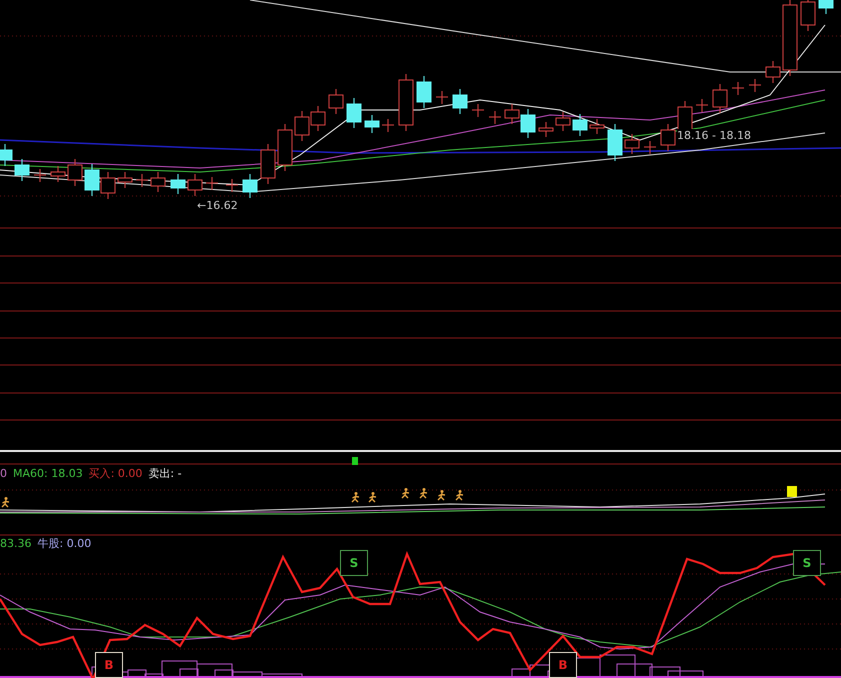 This screenshot has width=841, height=678. Describe the element at coordinates (165, 473) in the screenshot. I see `legend-text: 卖出: -` at that location.